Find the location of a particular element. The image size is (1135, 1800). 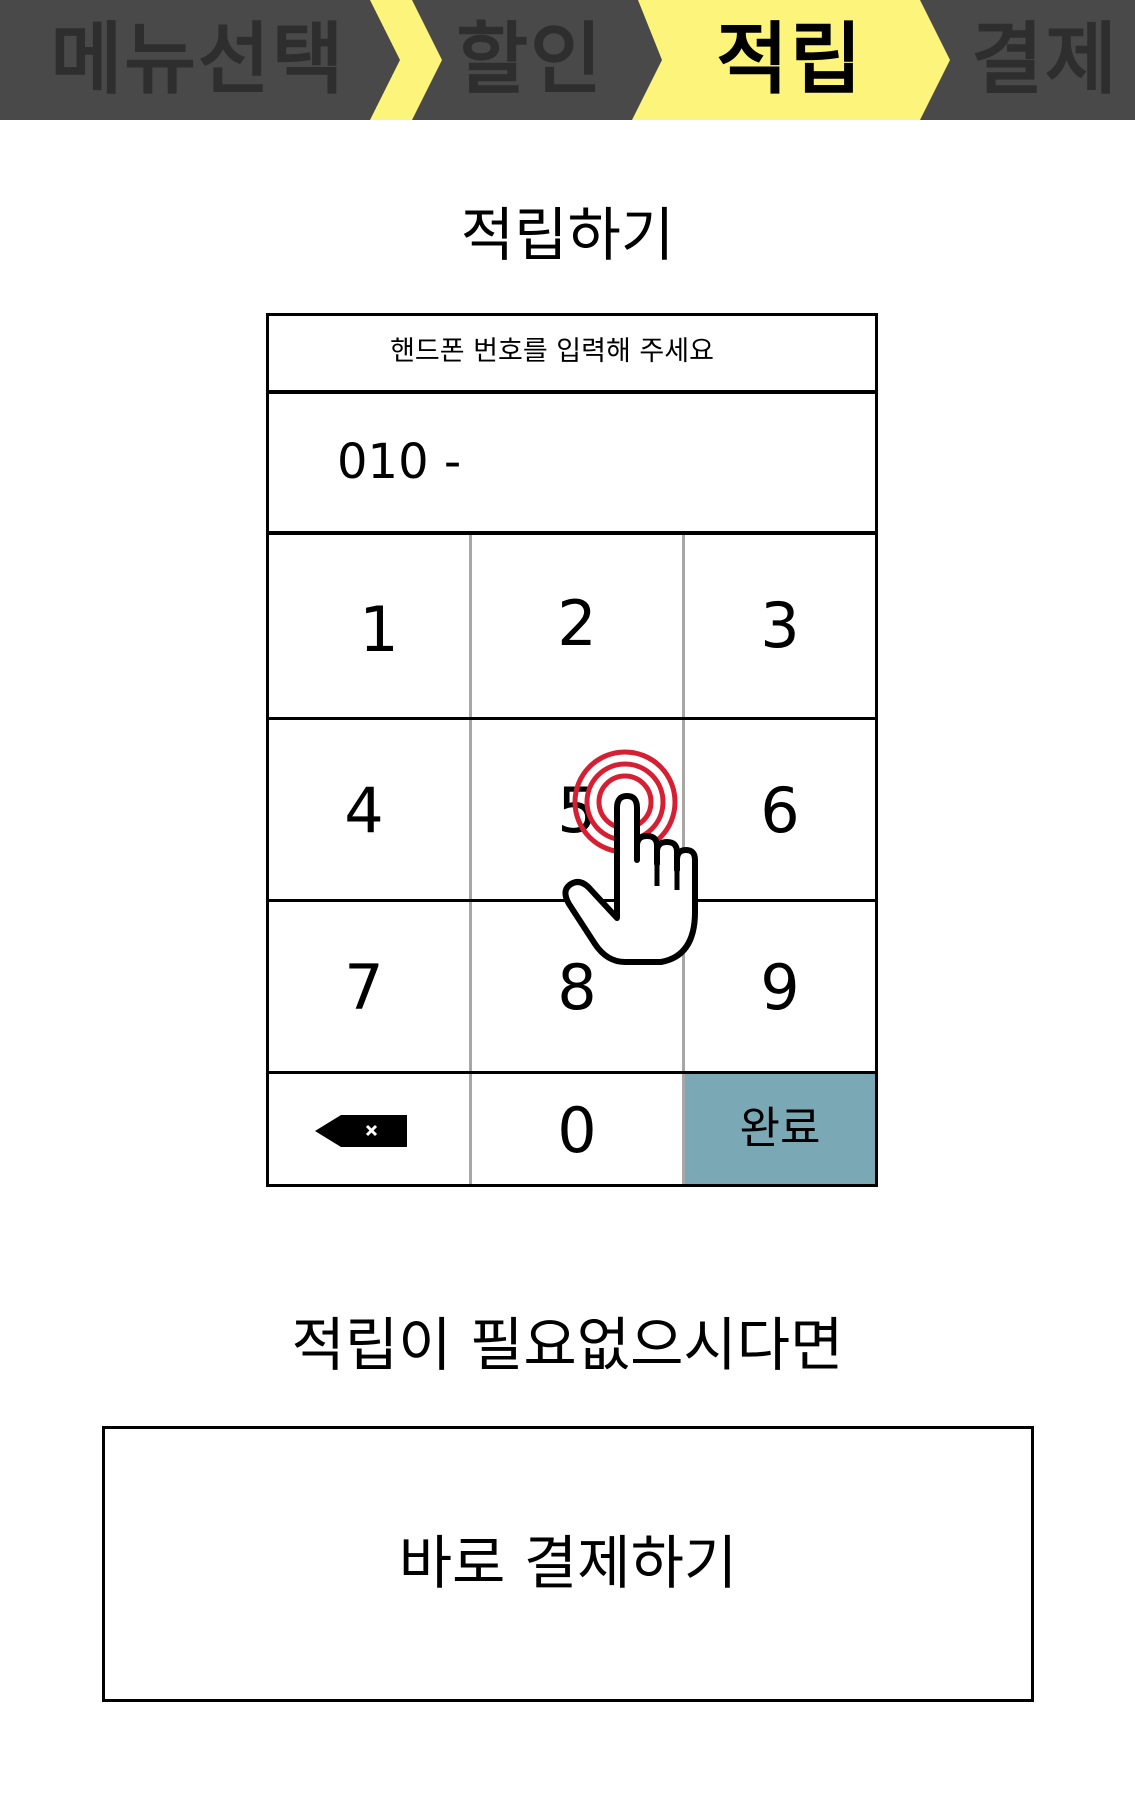

phone-number-input: 010 - is located at coordinates (572, 462).